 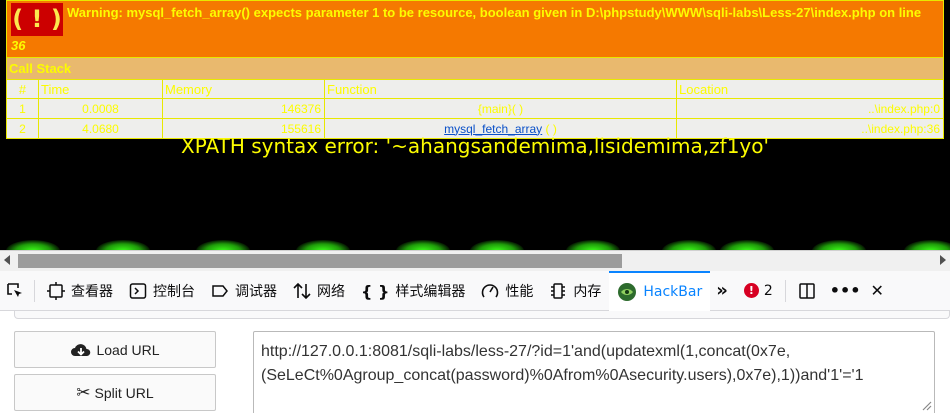 I want to click on tab-debugger: 调试器, so click(x=244, y=291).